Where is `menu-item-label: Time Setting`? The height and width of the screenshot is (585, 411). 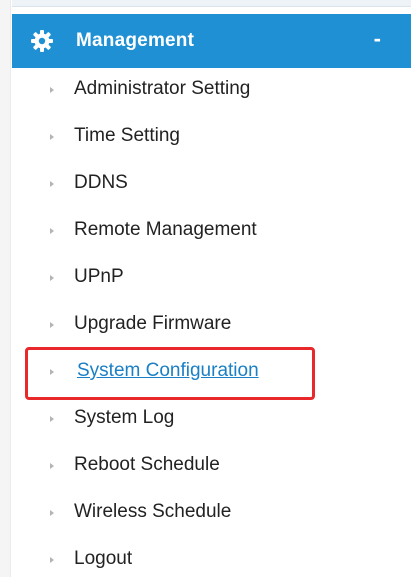 menu-item-label: Time Setting is located at coordinates (127, 135).